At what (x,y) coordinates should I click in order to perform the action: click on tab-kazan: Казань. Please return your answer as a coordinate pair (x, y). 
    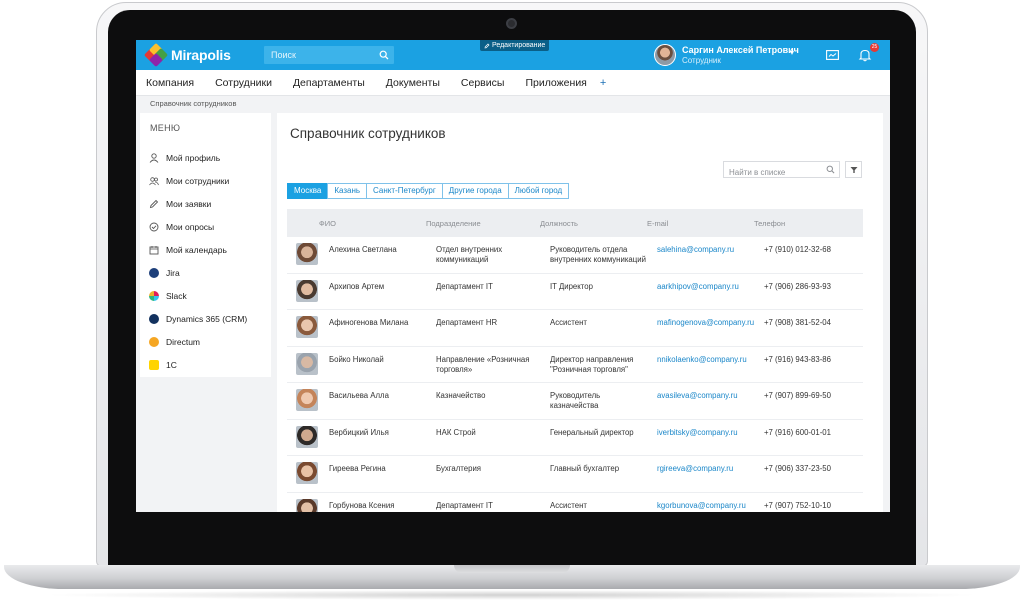
    Looking at the image, I should click on (347, 191).